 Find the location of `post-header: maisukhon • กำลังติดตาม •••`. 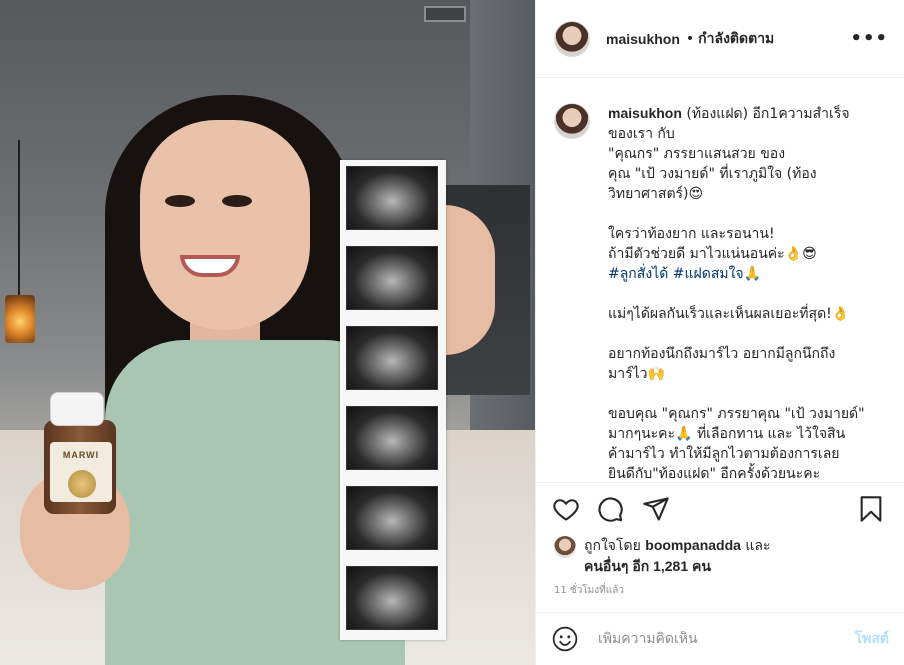

post-header: maisukhon • กำลังติดตาม ••• is located at coordinates (720, 39).